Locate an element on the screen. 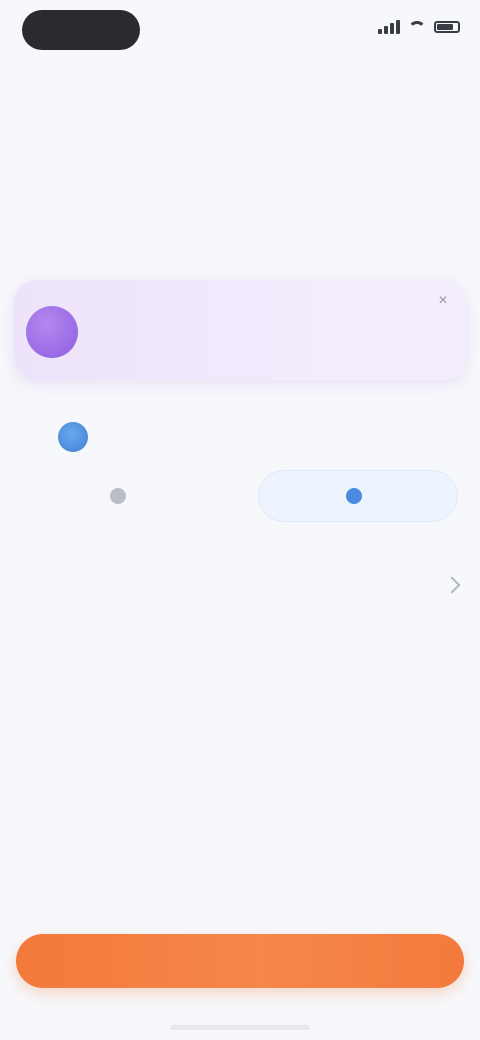  battery-icon is located at coordinates (447, 27).